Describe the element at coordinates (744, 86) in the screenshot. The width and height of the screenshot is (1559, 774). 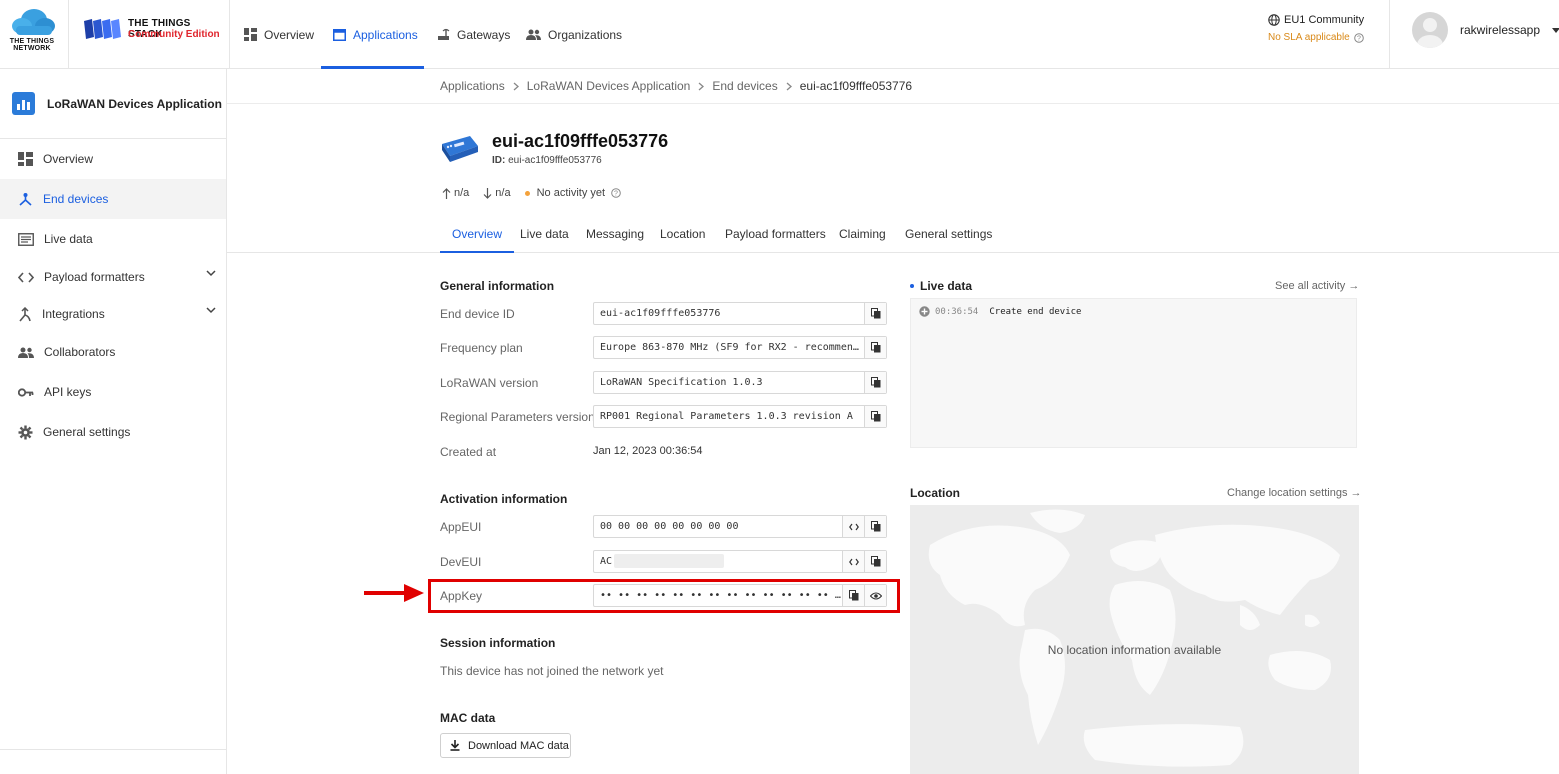
I see `breadcrumb-end-devices: End devices` at that location.